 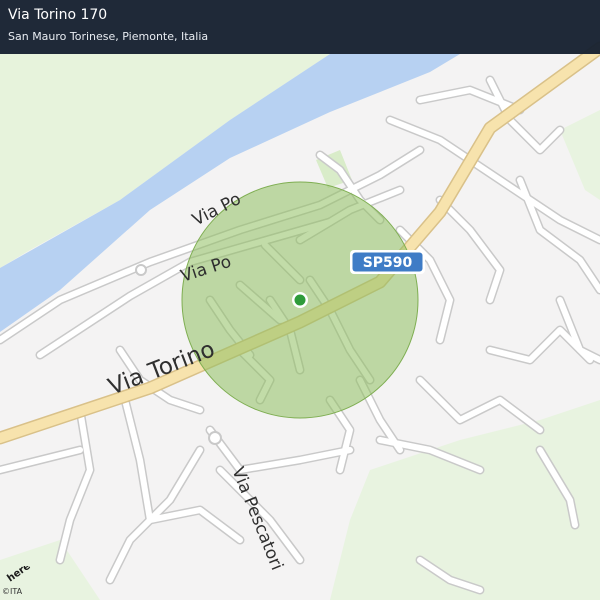 I want to click on here-logo: here, so click(x=22, y=573).